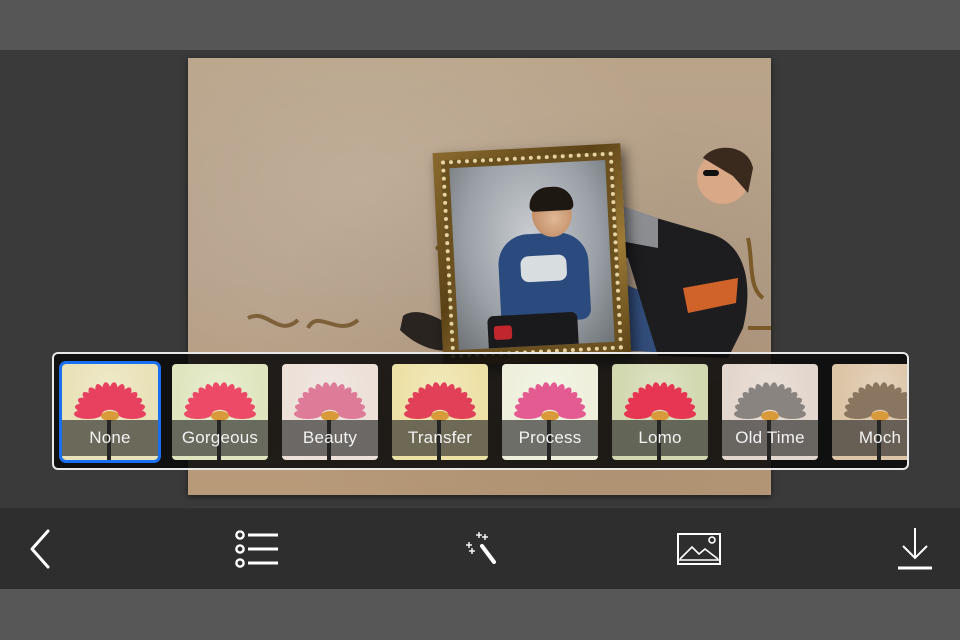 The image size is (960, 640). I want to click on back-button, so click(41, 549).